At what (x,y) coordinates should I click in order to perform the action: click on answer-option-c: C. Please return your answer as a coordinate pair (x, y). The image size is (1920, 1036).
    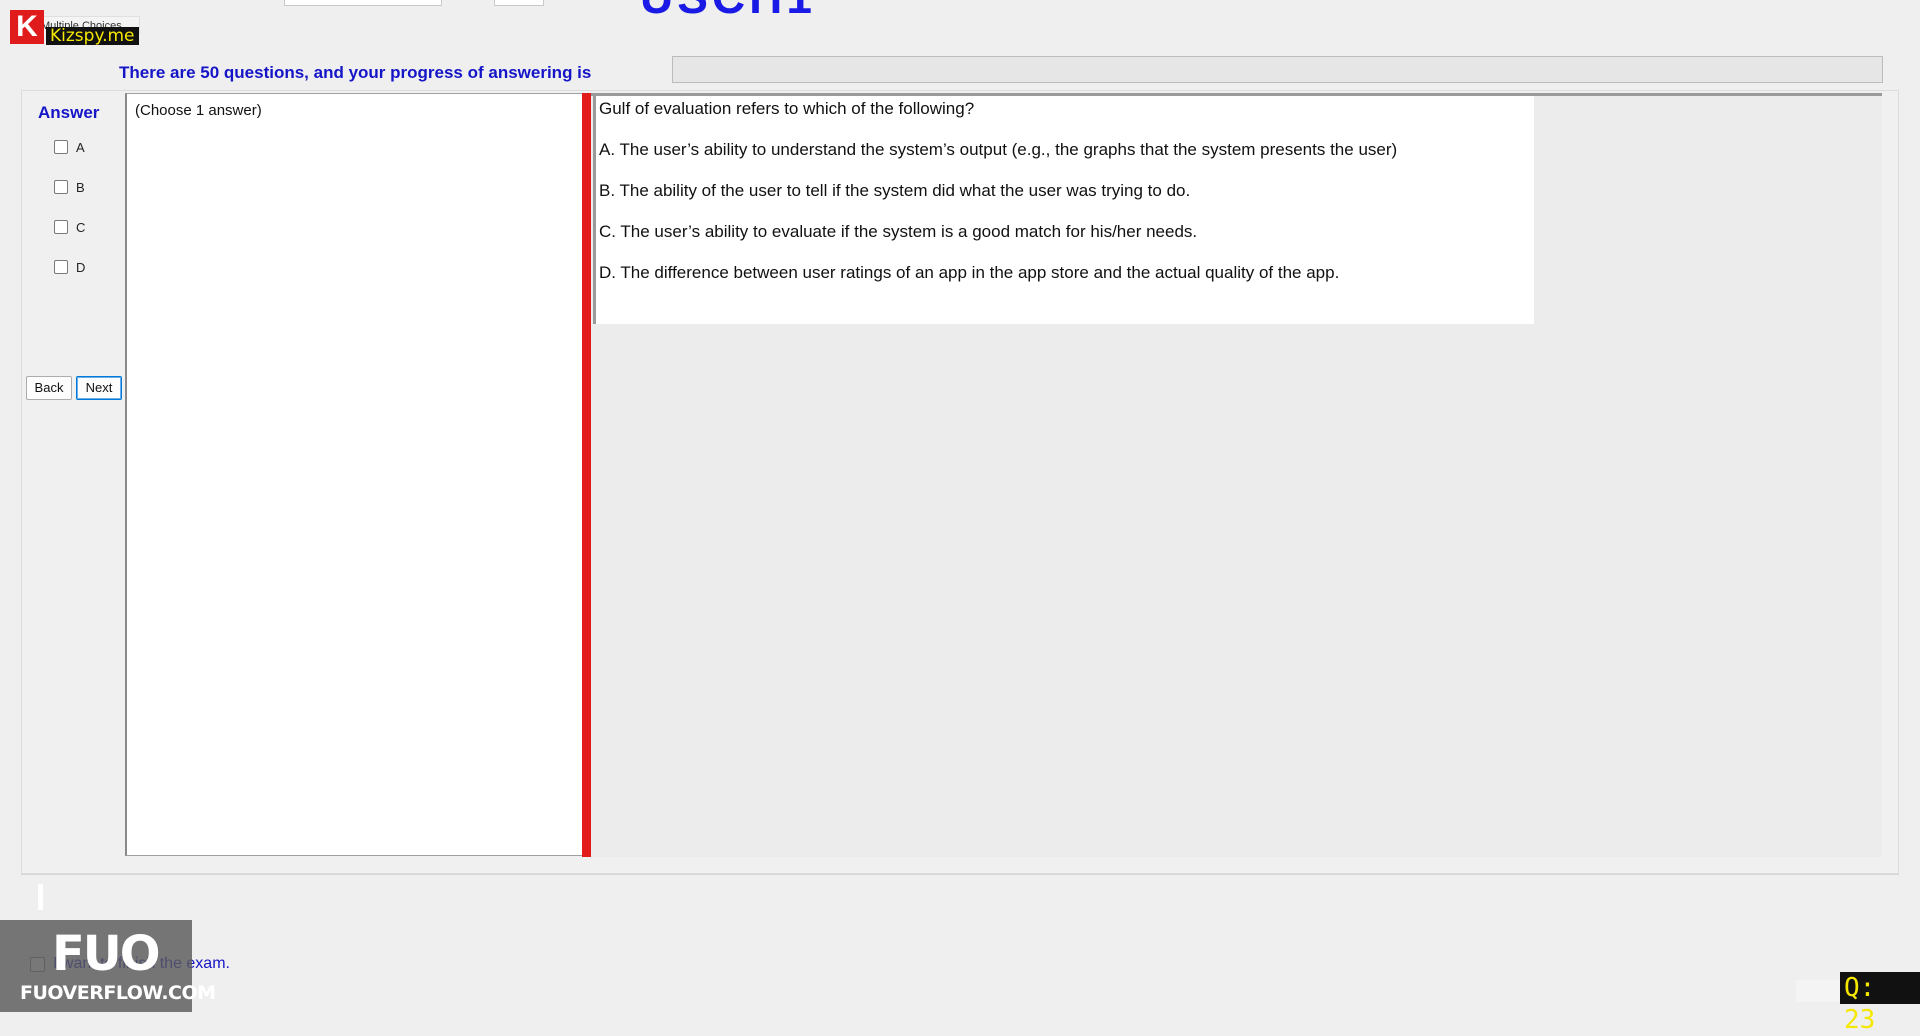
    Looking at the image, I should click on (69, 227).